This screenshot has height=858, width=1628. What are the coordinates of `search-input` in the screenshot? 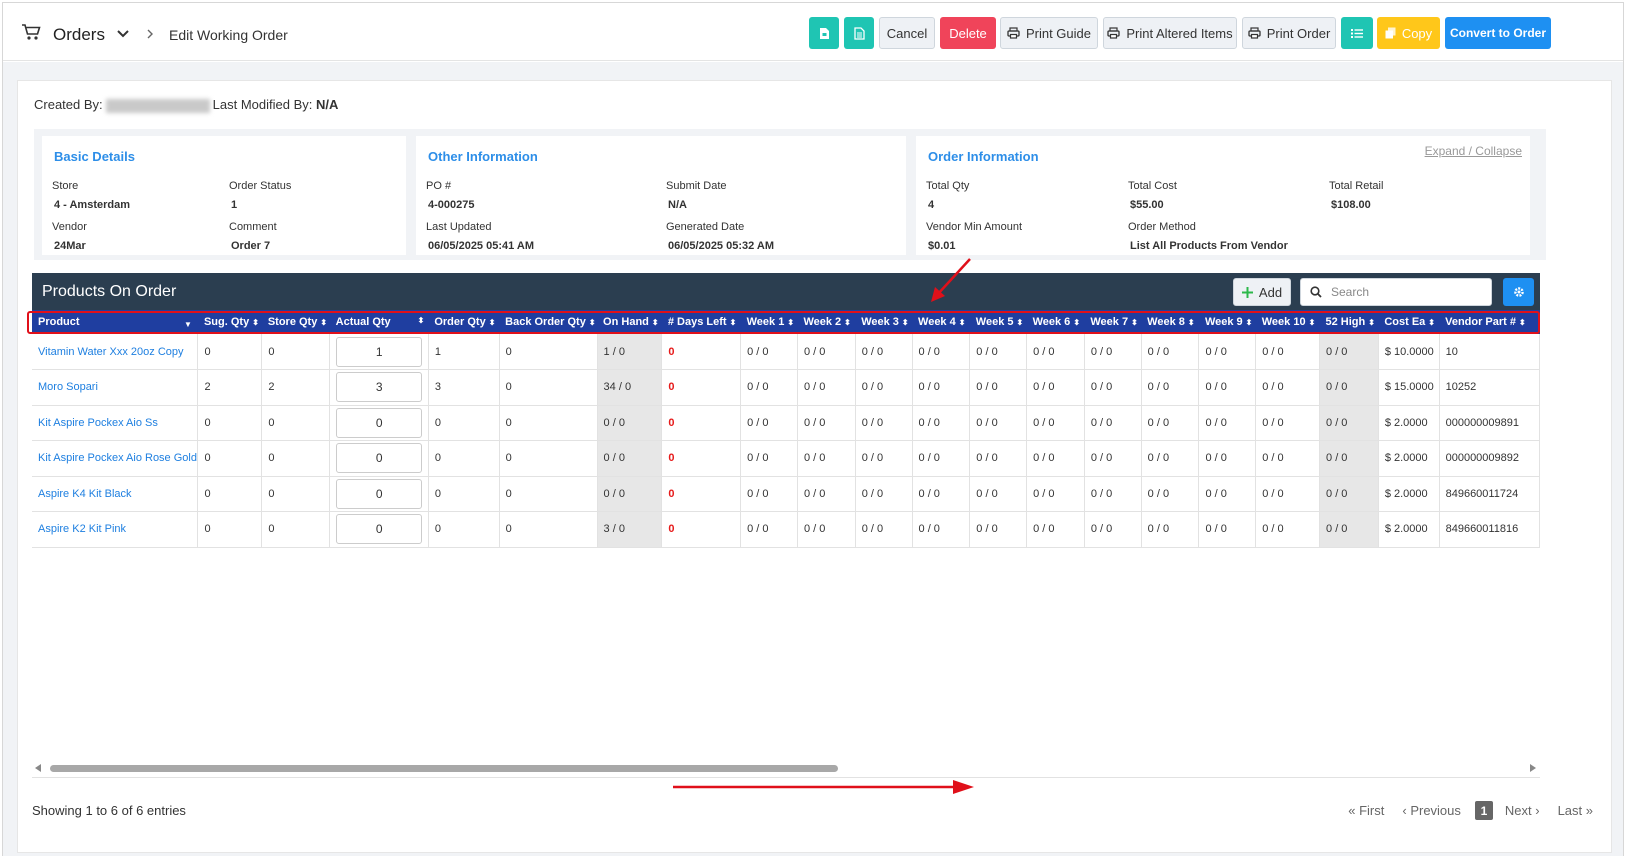 It's located at (1406, 292).